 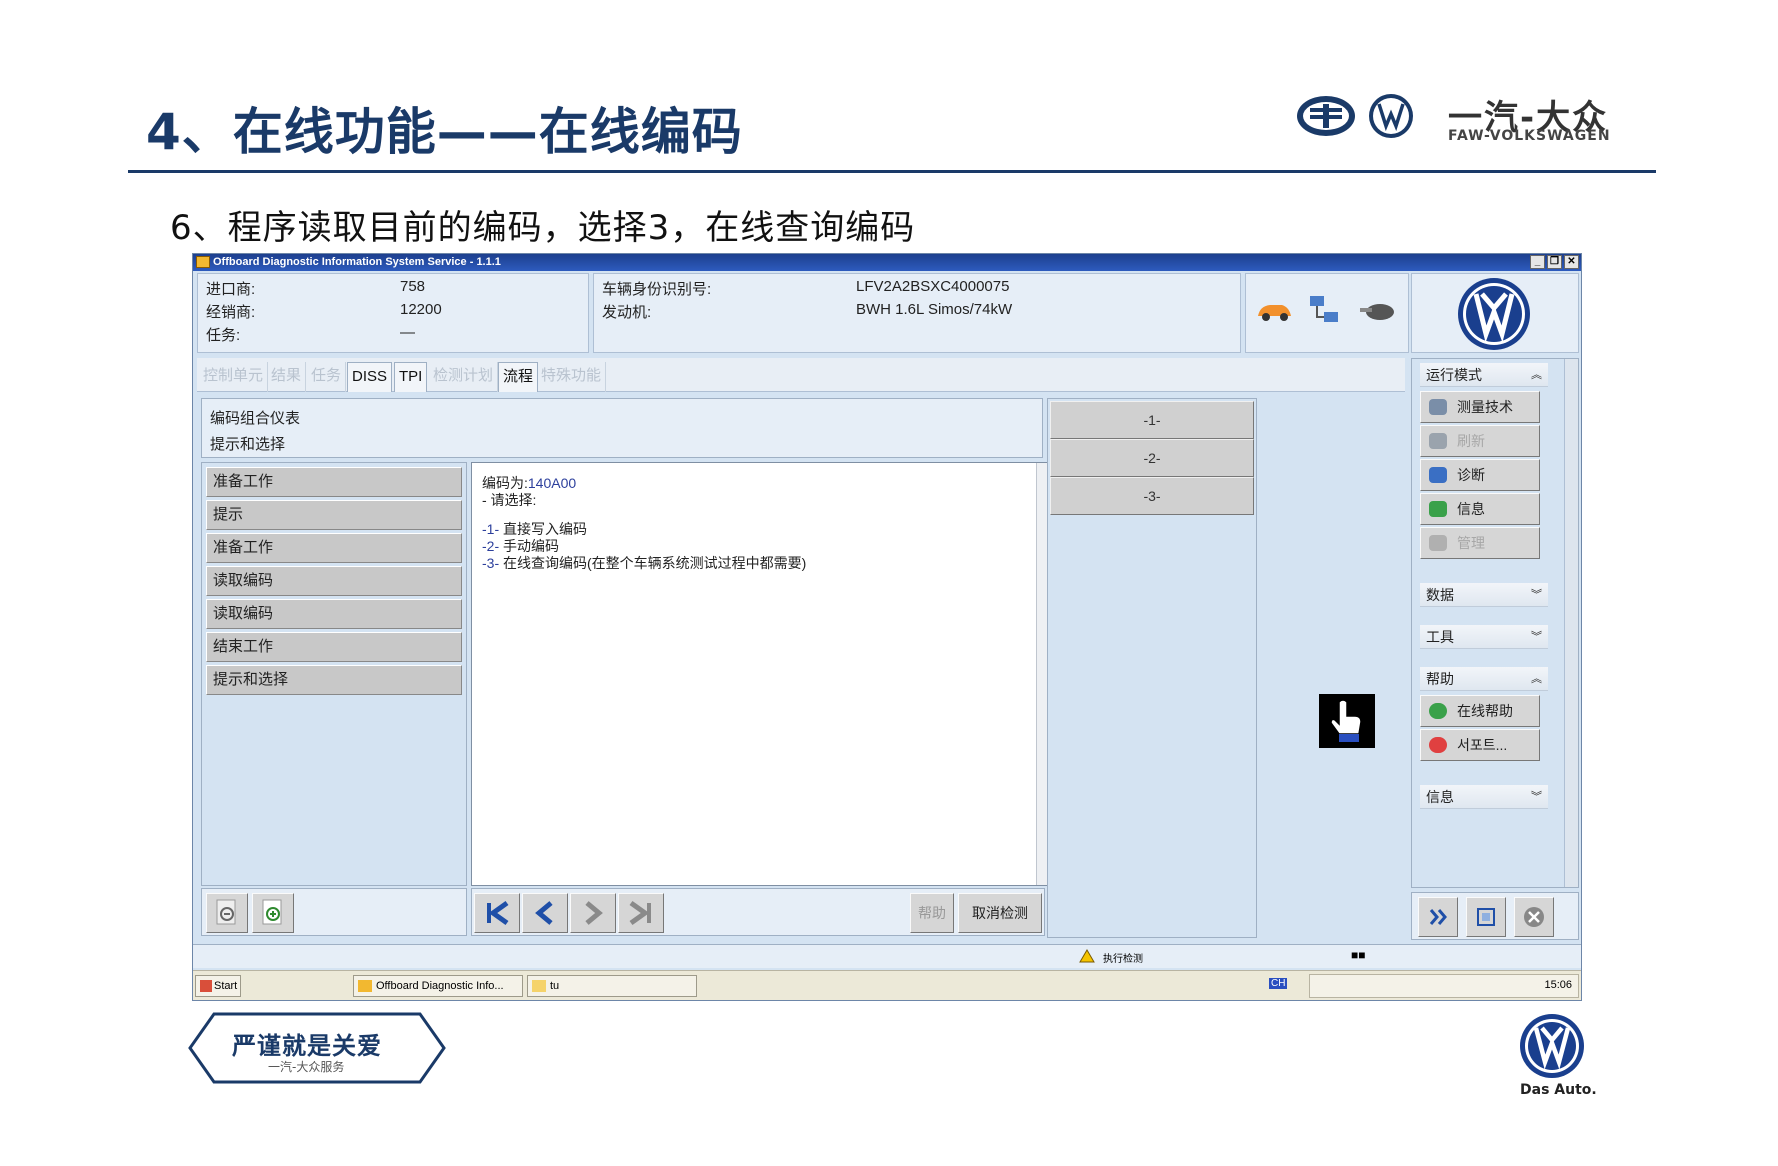 What do you see at coordinates (612, 986) in the screenshot?
I see `taskbar-item-folder: tu` at bounding box center [612, 986].